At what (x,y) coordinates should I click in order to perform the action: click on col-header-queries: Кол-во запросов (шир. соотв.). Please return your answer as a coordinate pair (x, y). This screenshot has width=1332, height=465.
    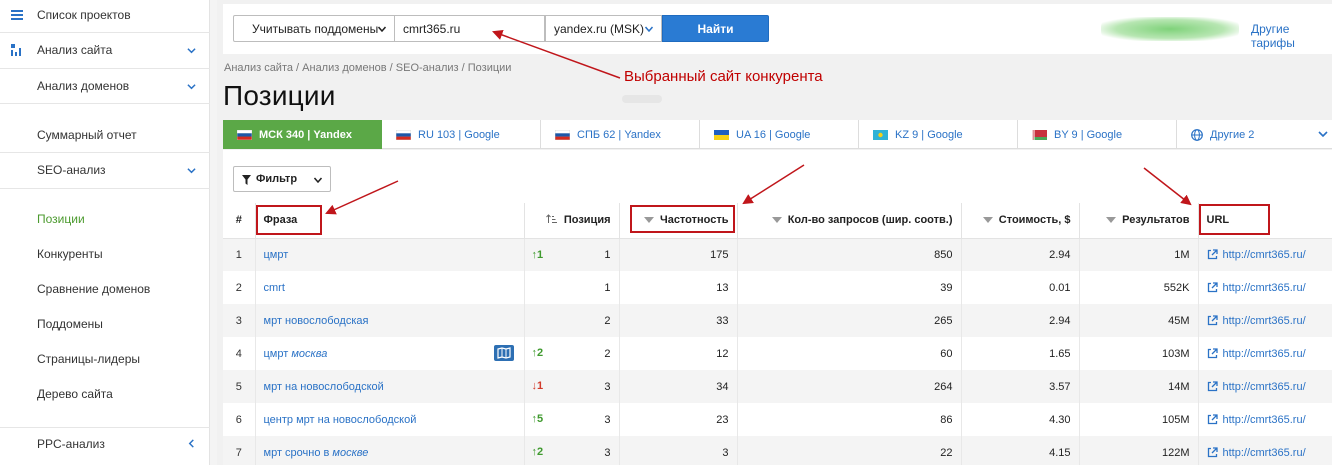
    Looking at the image, I should click on (849, 221).